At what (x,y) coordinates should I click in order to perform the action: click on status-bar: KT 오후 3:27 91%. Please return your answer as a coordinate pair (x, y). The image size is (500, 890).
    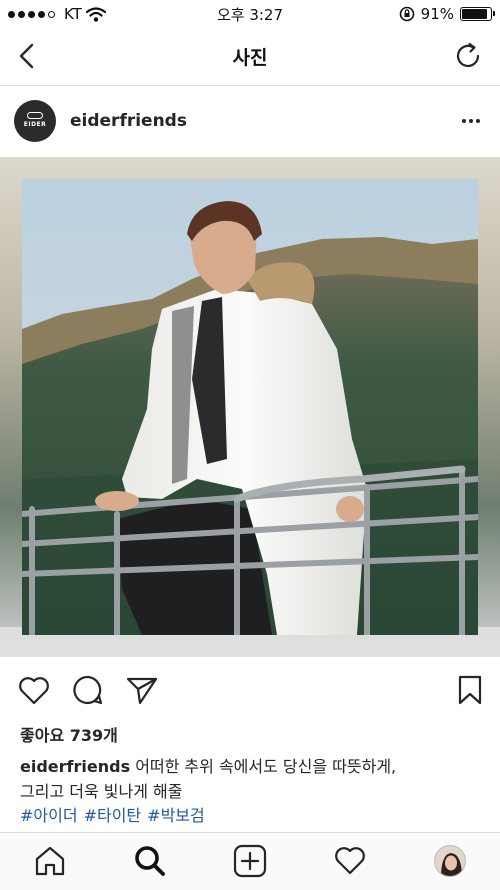
    Looking at the image, I should click on (250, 14).